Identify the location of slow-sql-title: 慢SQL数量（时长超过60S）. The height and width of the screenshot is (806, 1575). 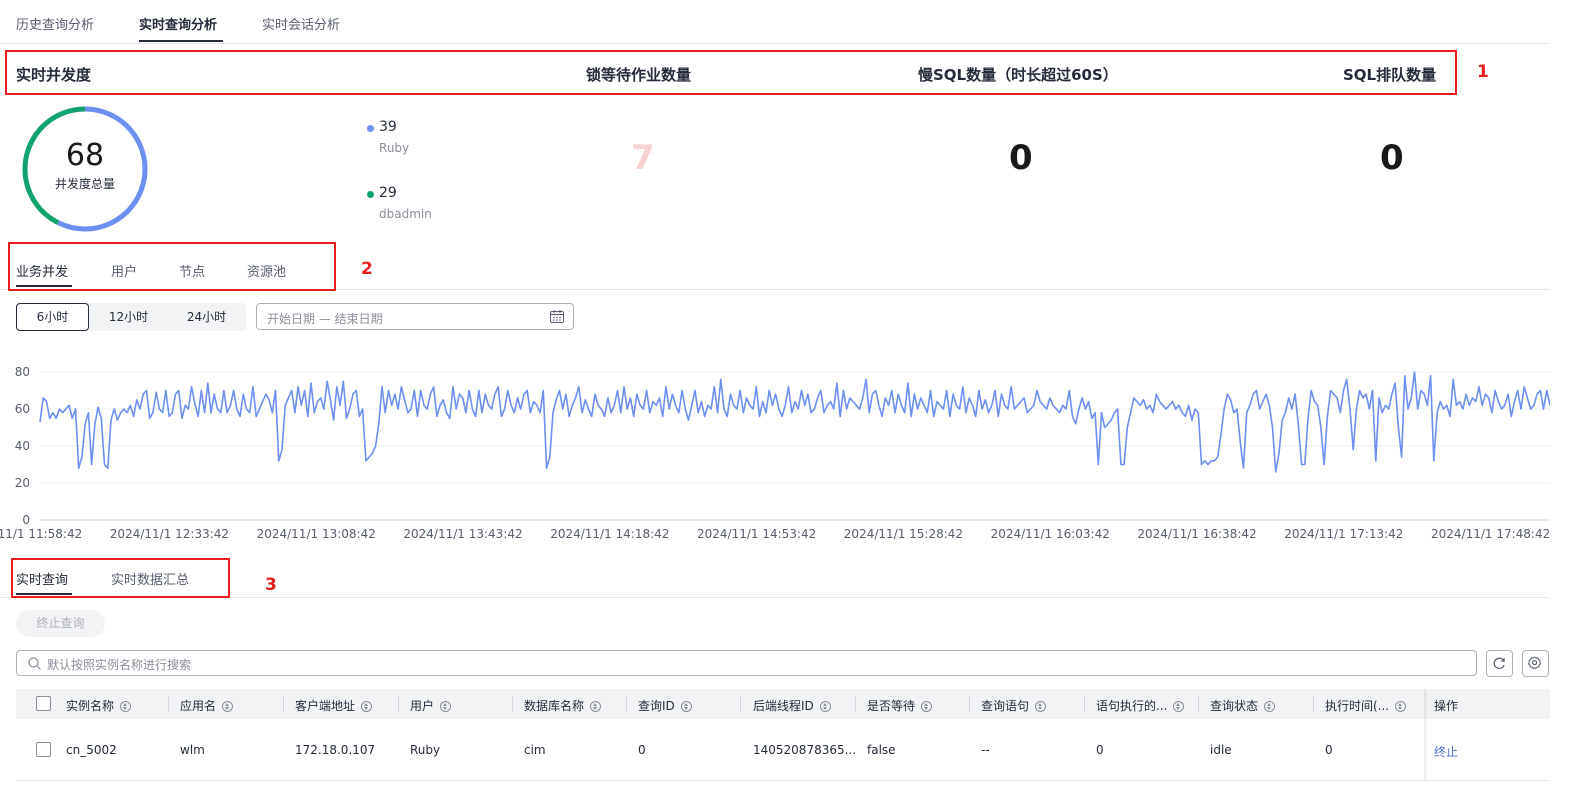
(1018, 75).